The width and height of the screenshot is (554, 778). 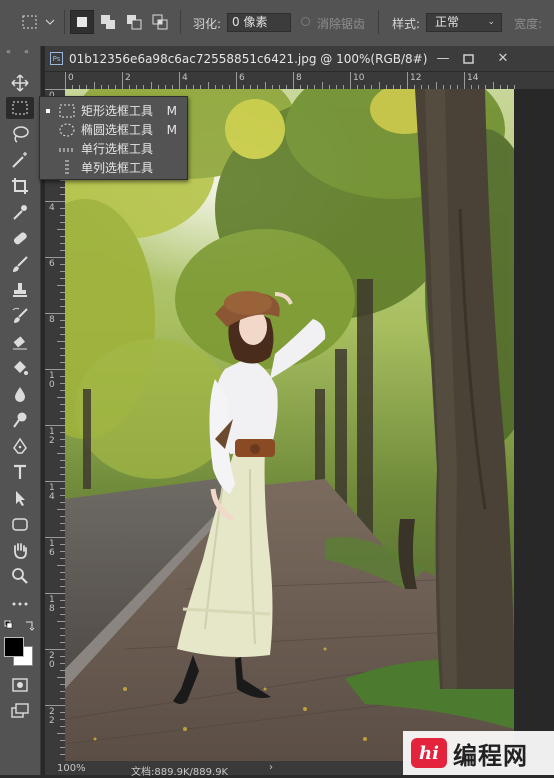 I want to click on marquee-tool, so click(x=20, y=108).